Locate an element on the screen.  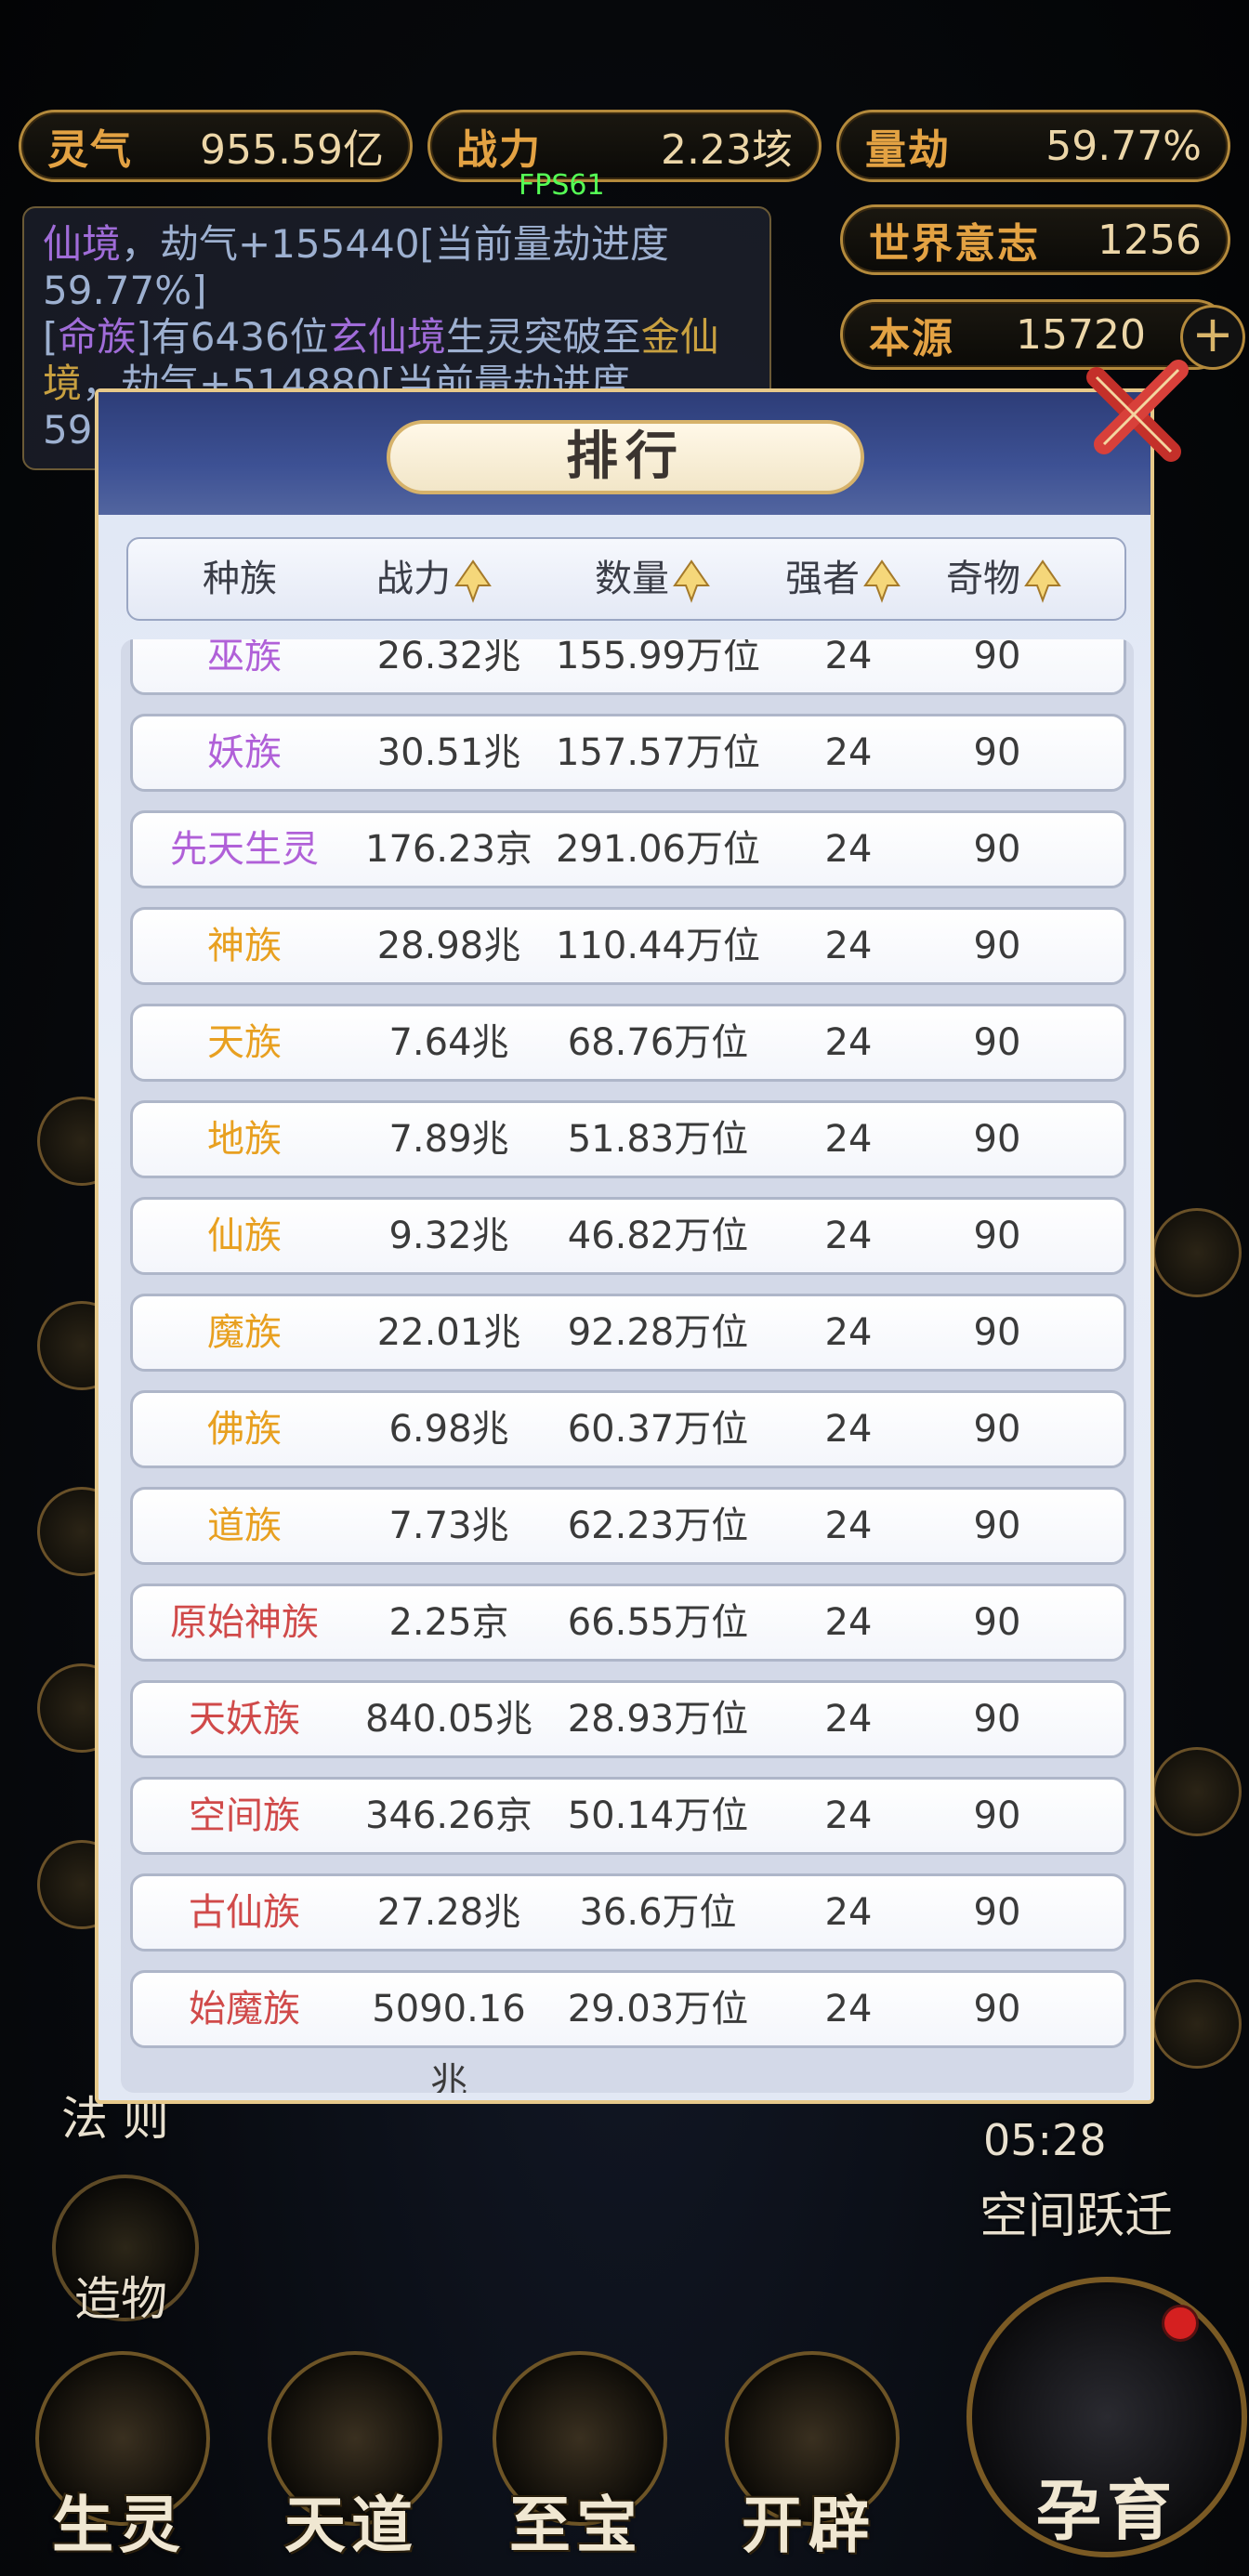
nav-shengling-label: 生灵 is located at coordinates (119, 2525).